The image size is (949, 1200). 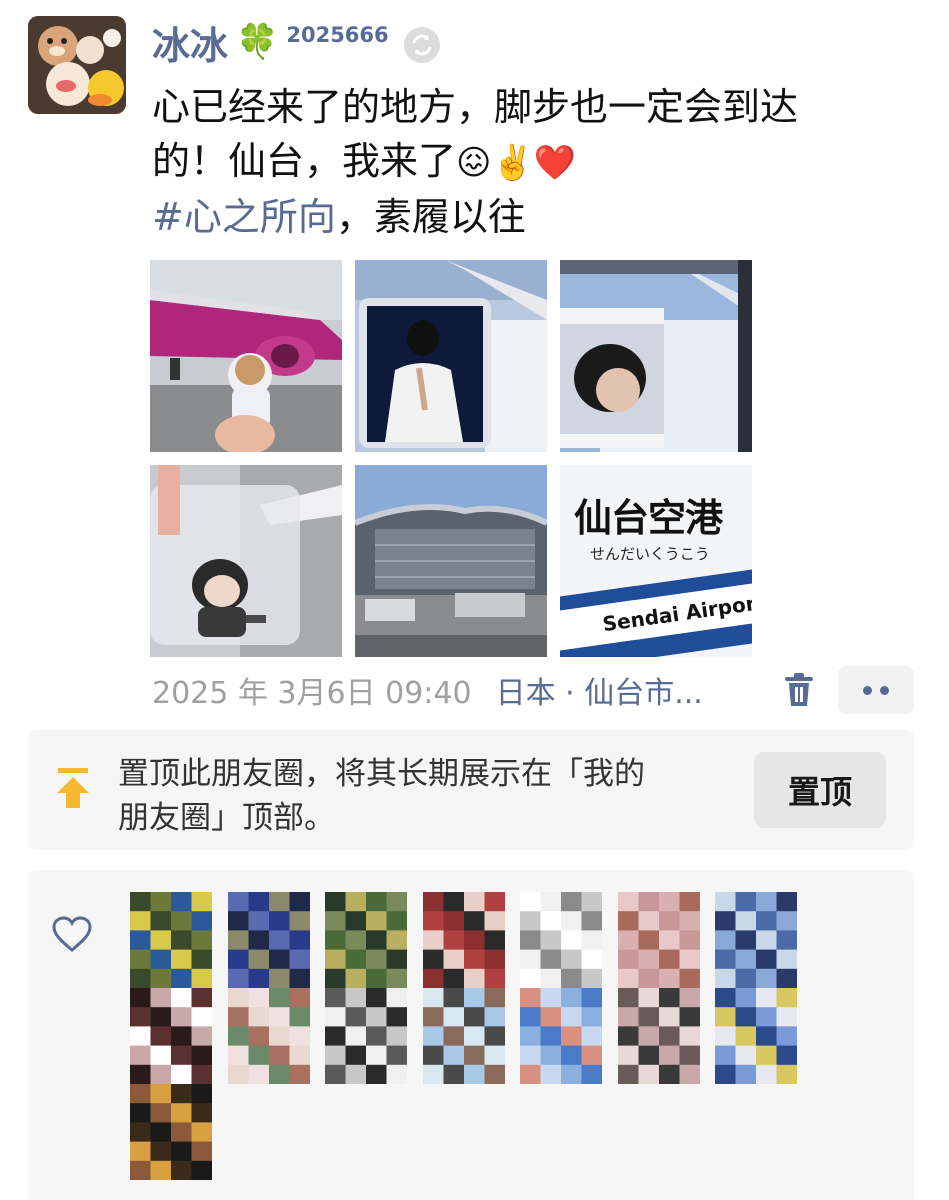 What do you see at coordinates (475, 107) in the screenshot?
I see `post-text-line-1: 心已经来了的地方，脚步也一定会到达` at bounding box center [475, 107].